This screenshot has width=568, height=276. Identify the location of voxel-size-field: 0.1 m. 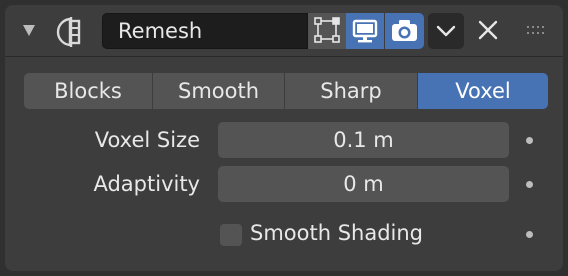
(363, 140).